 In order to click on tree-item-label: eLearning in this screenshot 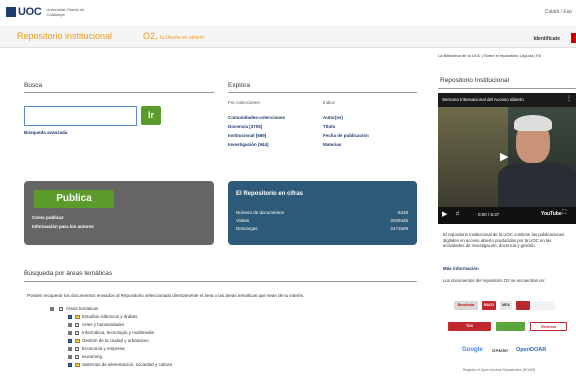, I will do `click(92, 356)`.